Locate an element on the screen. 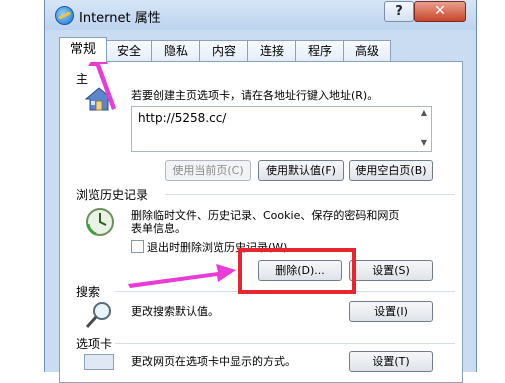 The width and height of the screenshot is (505, 383). tab-general: 常规 is located at coordinates (83, 49).